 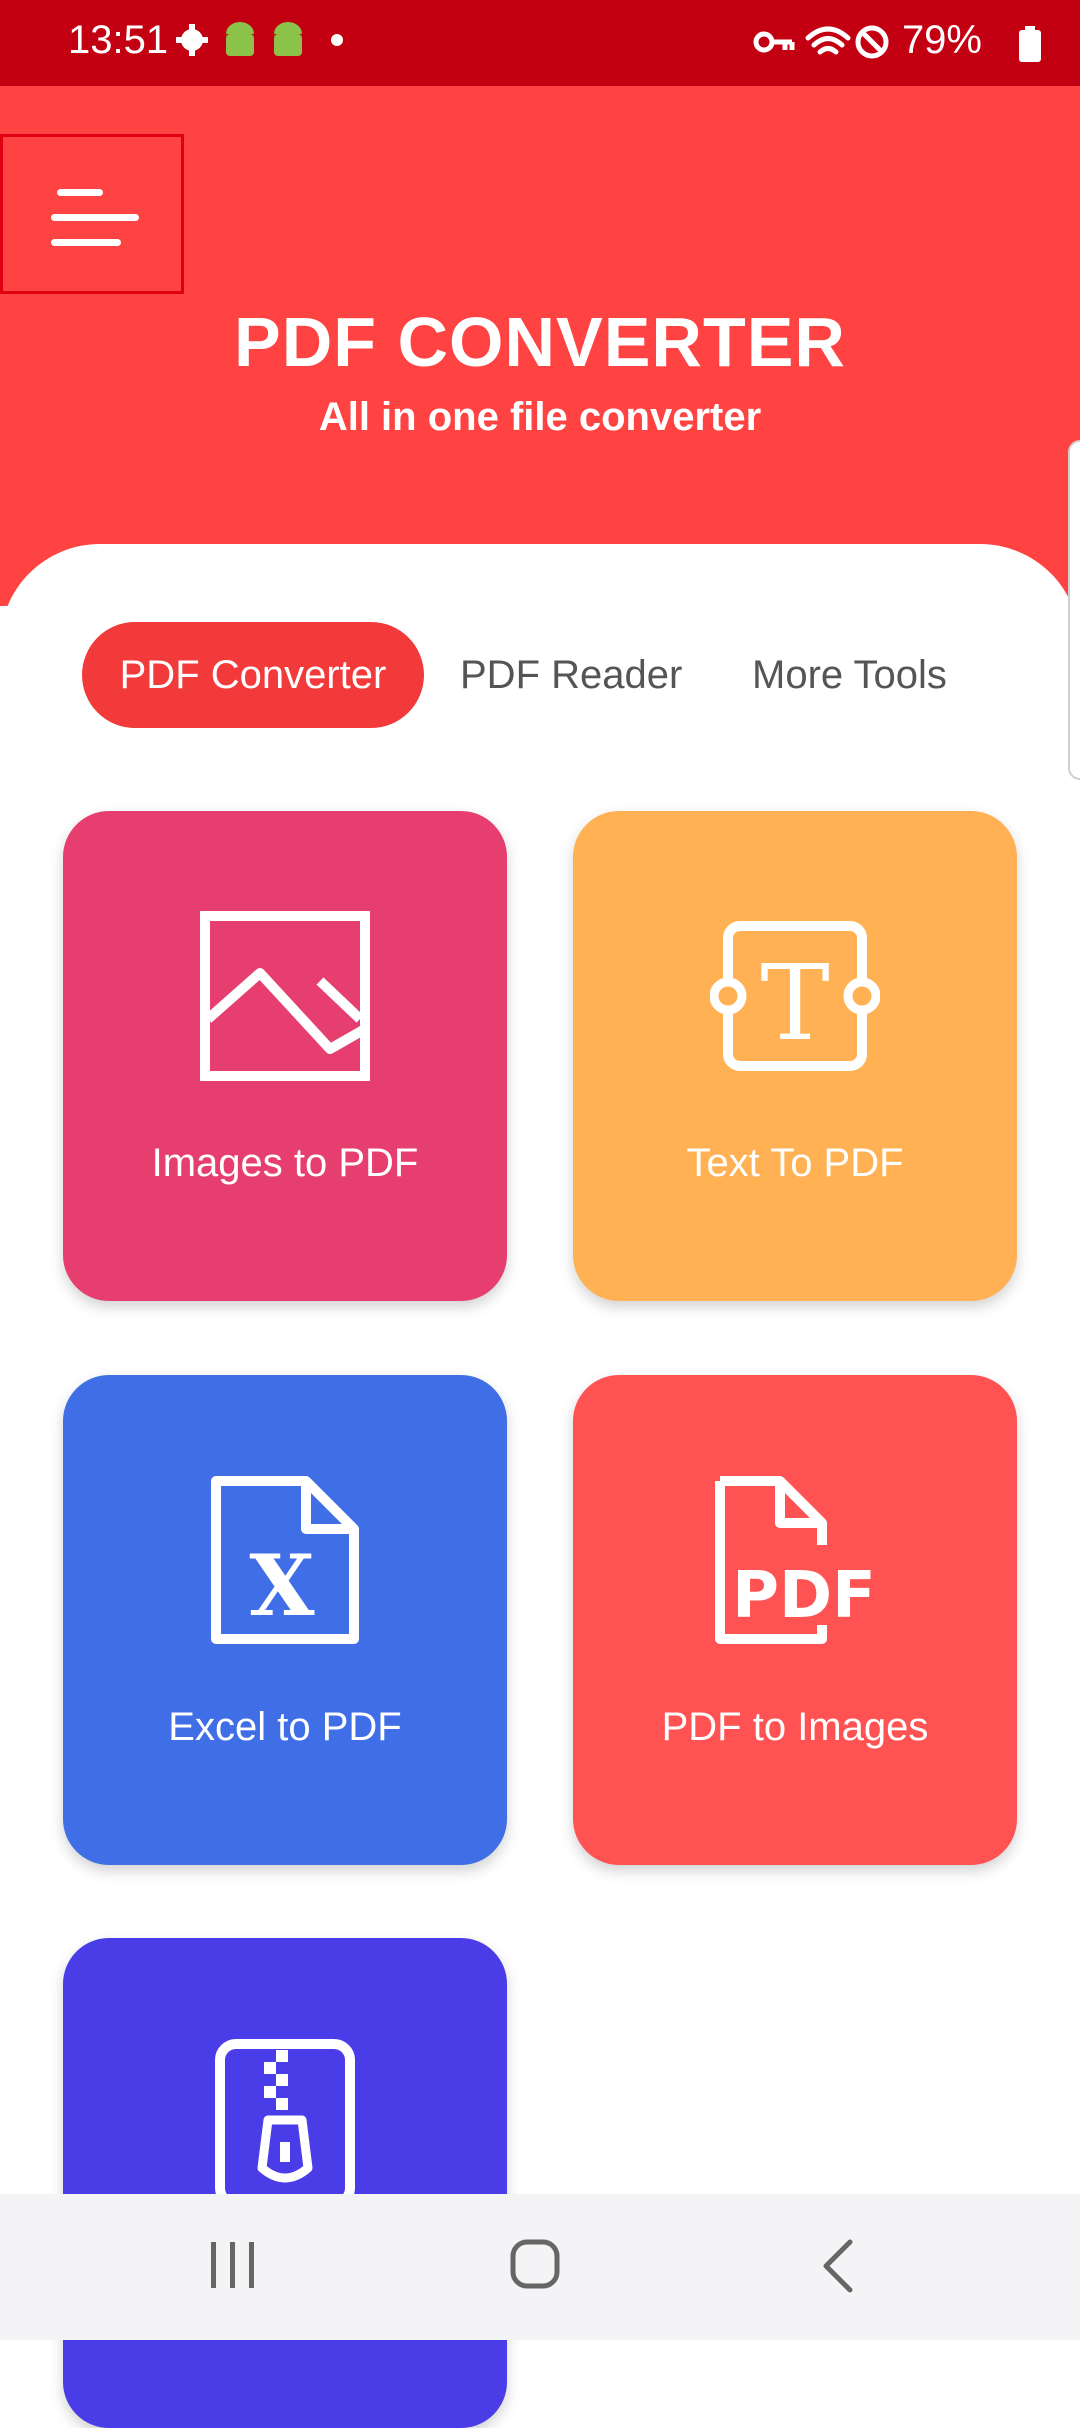 I want to click on pdf-to-images-card: PDF PDF to Images, so click(x=795, y=1620).